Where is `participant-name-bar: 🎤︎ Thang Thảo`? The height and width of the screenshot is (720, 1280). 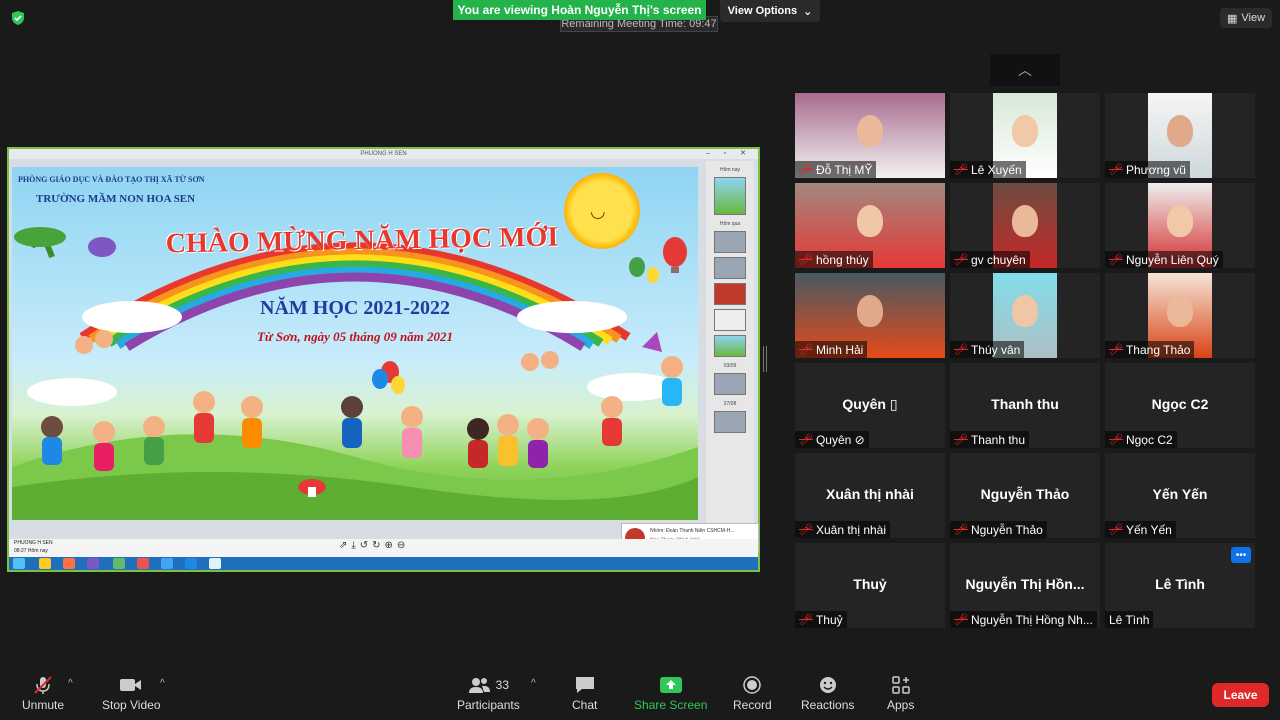
participant-name-bar: 🎤︎ Thang Thảo is located at coordinates (1150, 349).